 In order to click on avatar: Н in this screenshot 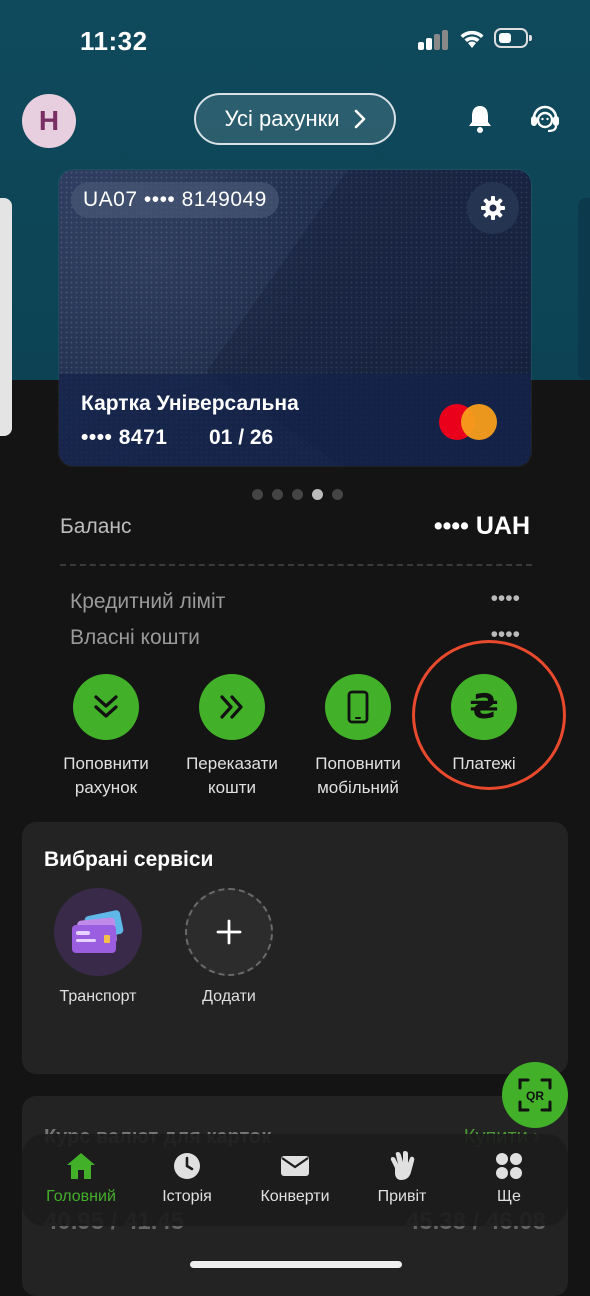, I will do `click(49, 121)`.